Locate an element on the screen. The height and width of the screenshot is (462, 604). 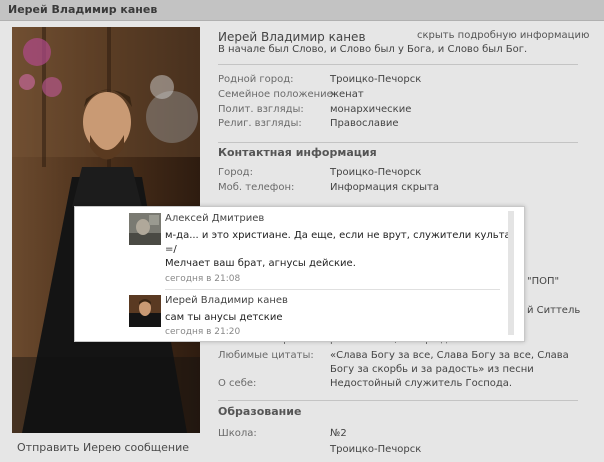
comment-time: сегодня в 21:08 is located at coordinates (202, 279).